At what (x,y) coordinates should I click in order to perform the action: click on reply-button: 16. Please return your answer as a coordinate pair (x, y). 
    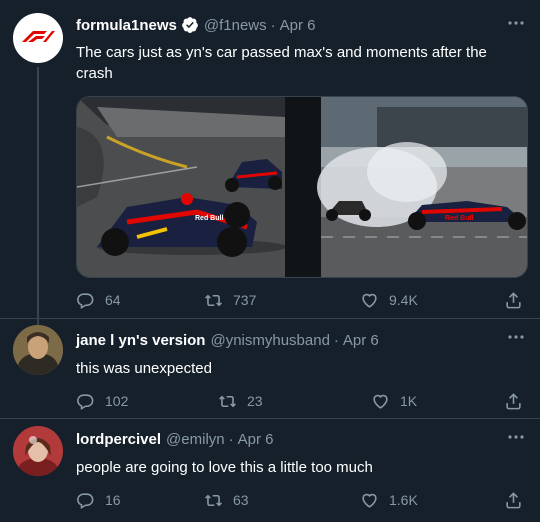
    Looking at the image, I should click on (98, 500).